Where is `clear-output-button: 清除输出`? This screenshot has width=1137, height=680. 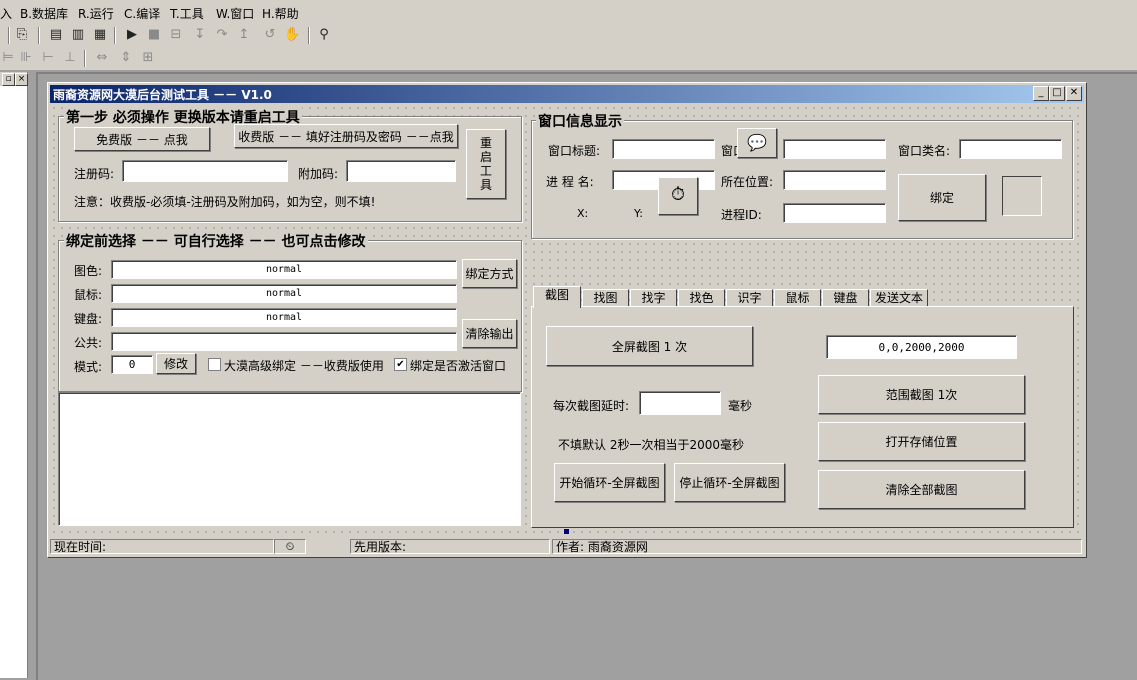 clear-output-button: 清除输出 is located at coordinates (489, 333).